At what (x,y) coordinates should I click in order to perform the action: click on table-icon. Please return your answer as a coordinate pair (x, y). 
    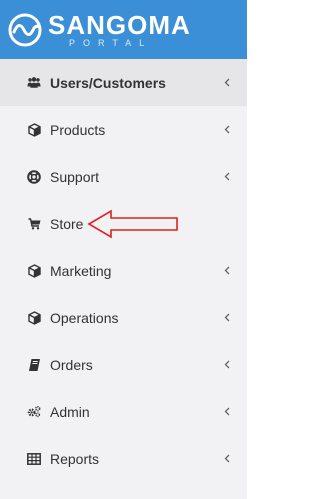
    Looking at the image, I should click on (34, 459).